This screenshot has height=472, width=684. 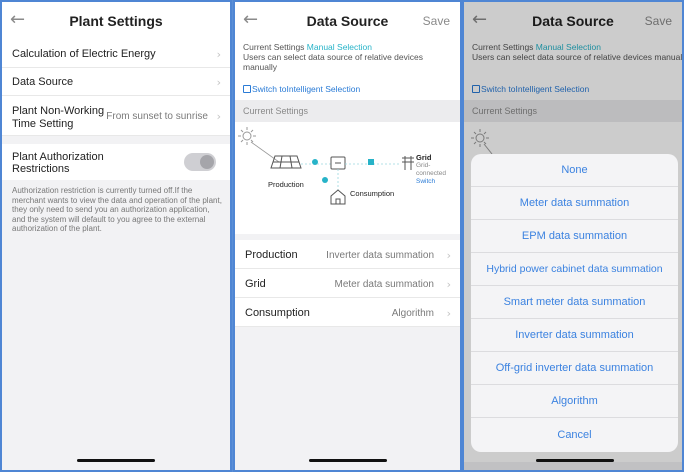 I want to click on production-source-row: Production Inverter data summation ›, so click(x=347, y=254).